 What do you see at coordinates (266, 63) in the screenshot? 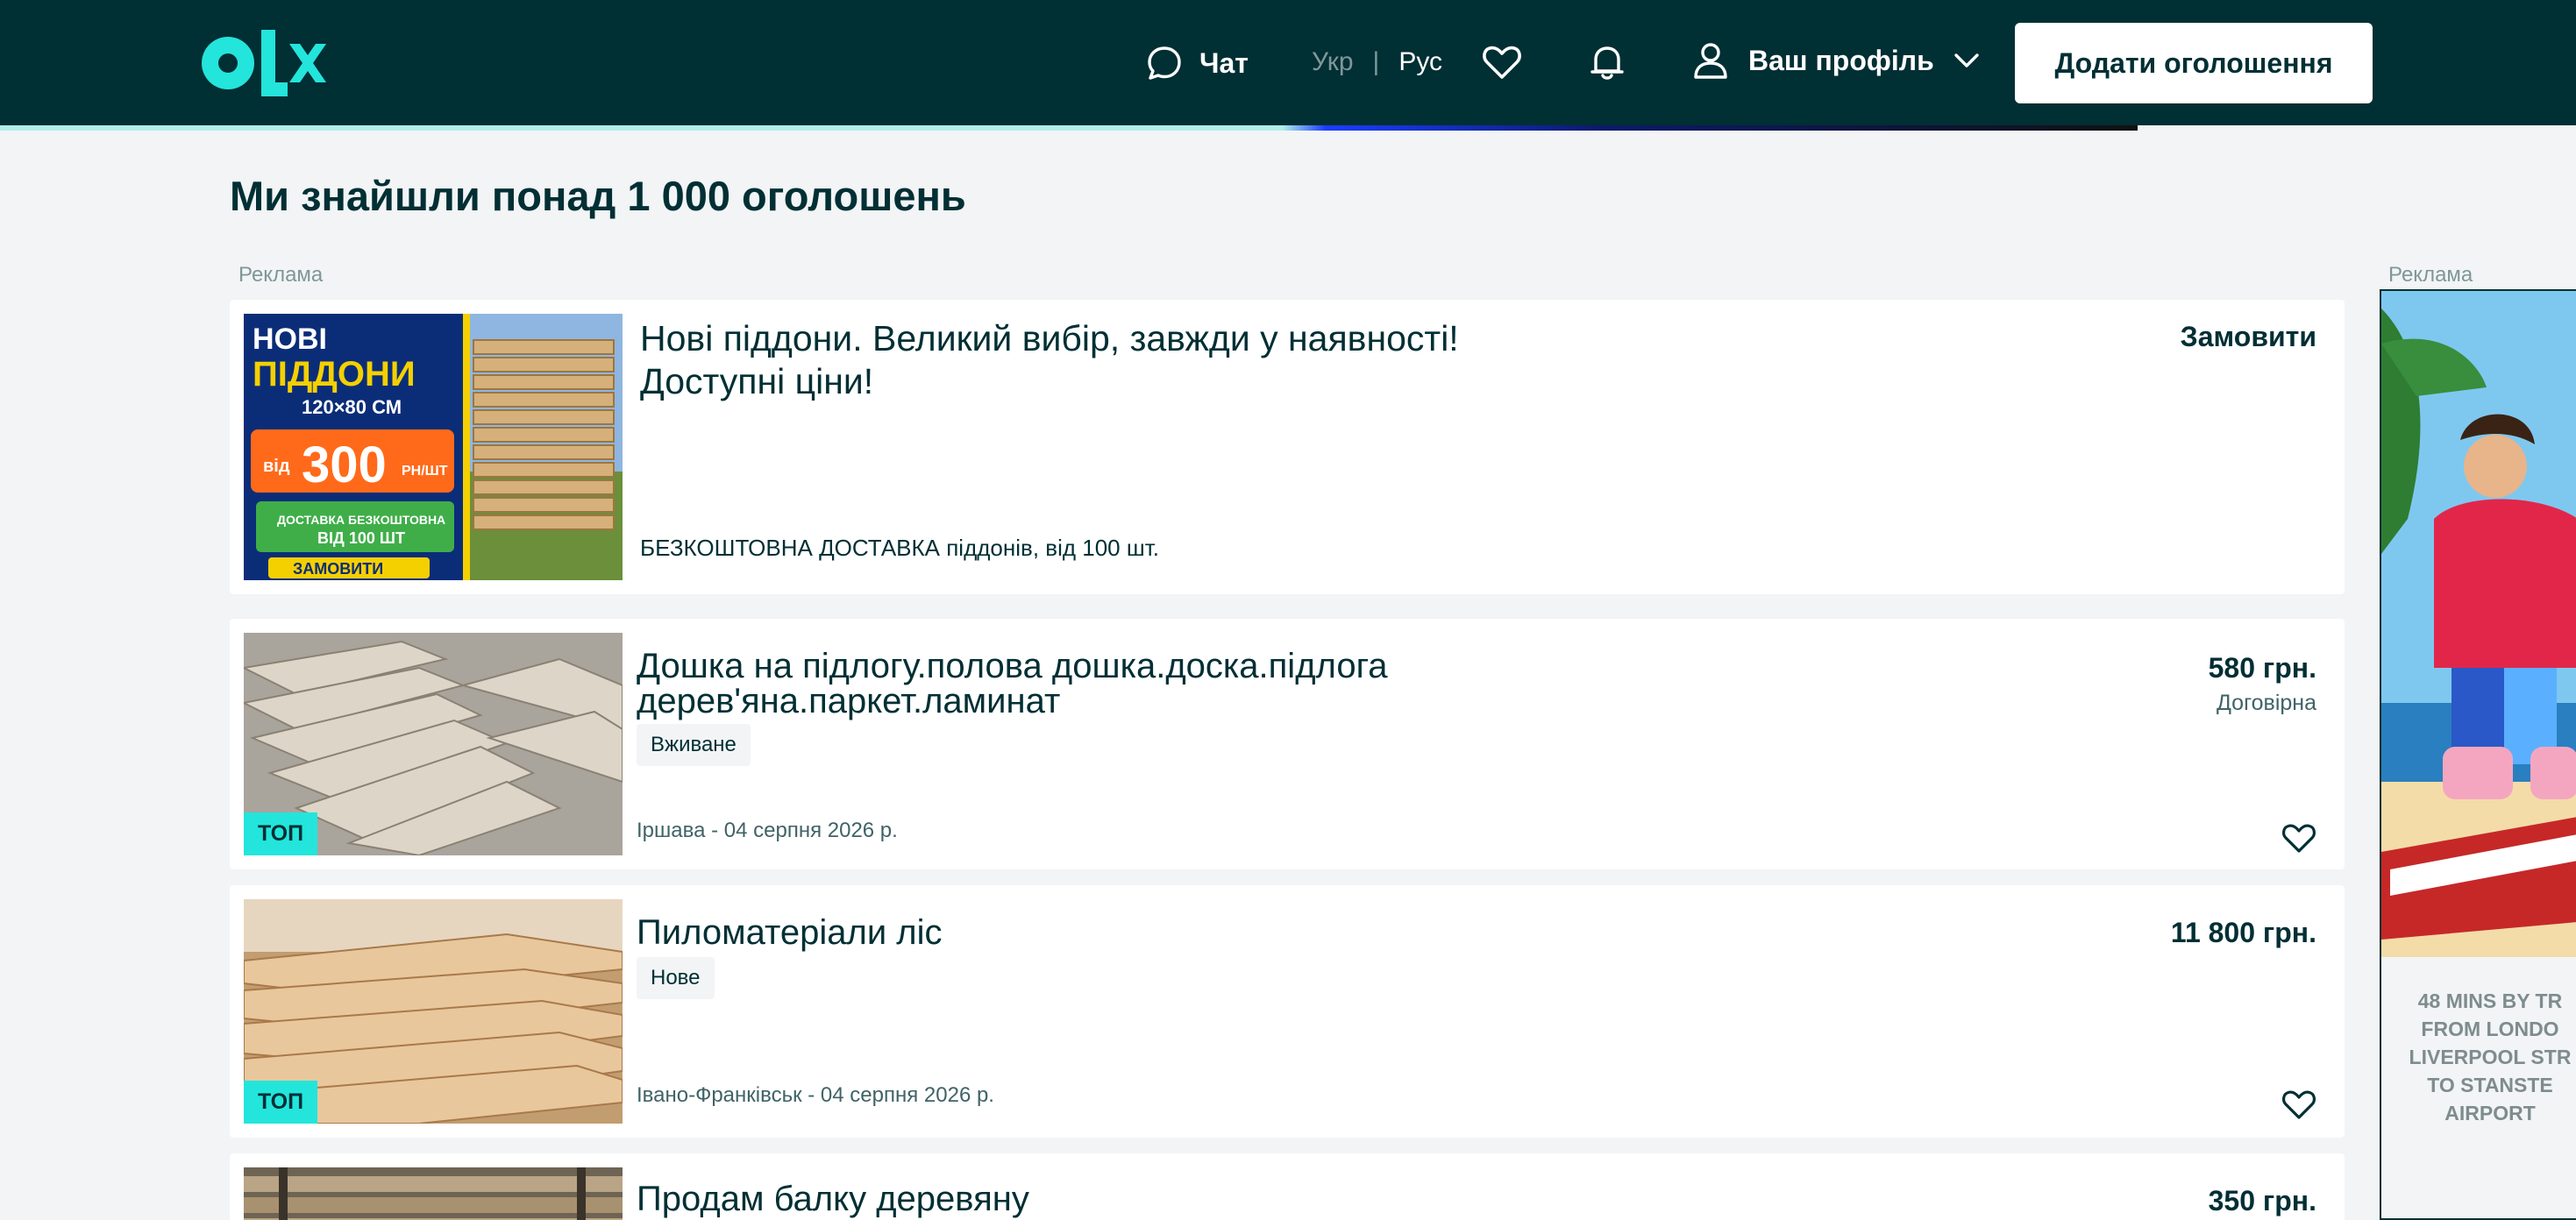
I see `olx-logo` at bounding box center [266, 63].